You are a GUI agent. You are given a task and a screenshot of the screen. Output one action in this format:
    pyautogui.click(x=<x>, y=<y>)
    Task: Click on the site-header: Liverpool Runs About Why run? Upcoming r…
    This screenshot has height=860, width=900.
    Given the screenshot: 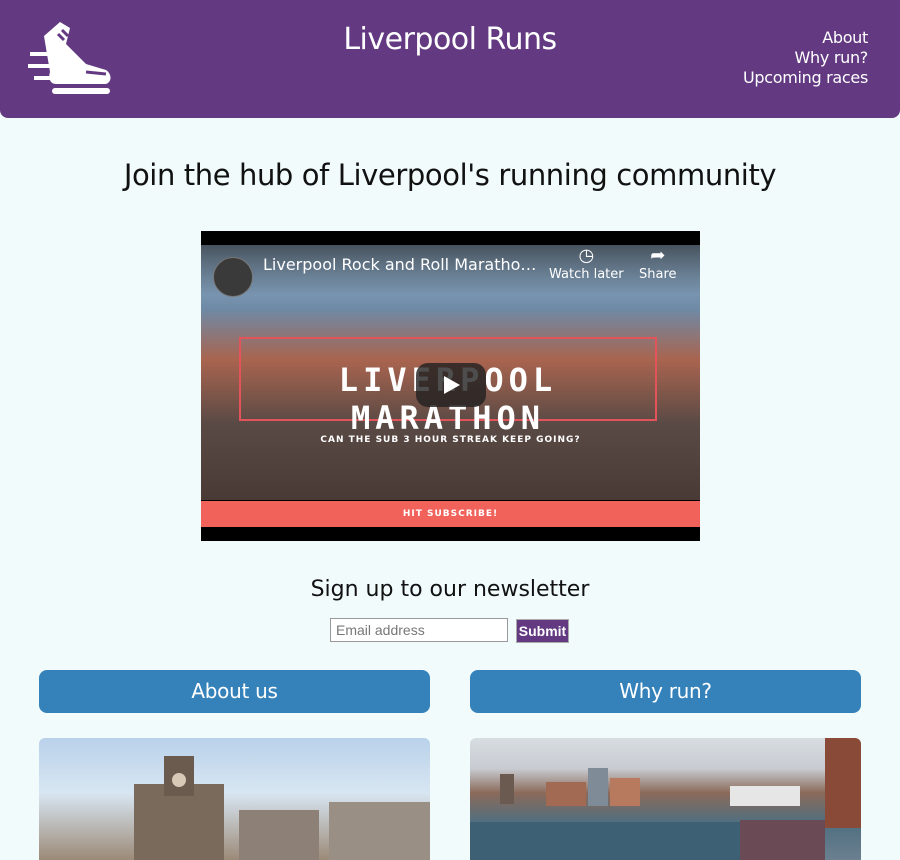 What is the action you would take?
    pyautogui.click(x=450, y=59)
    